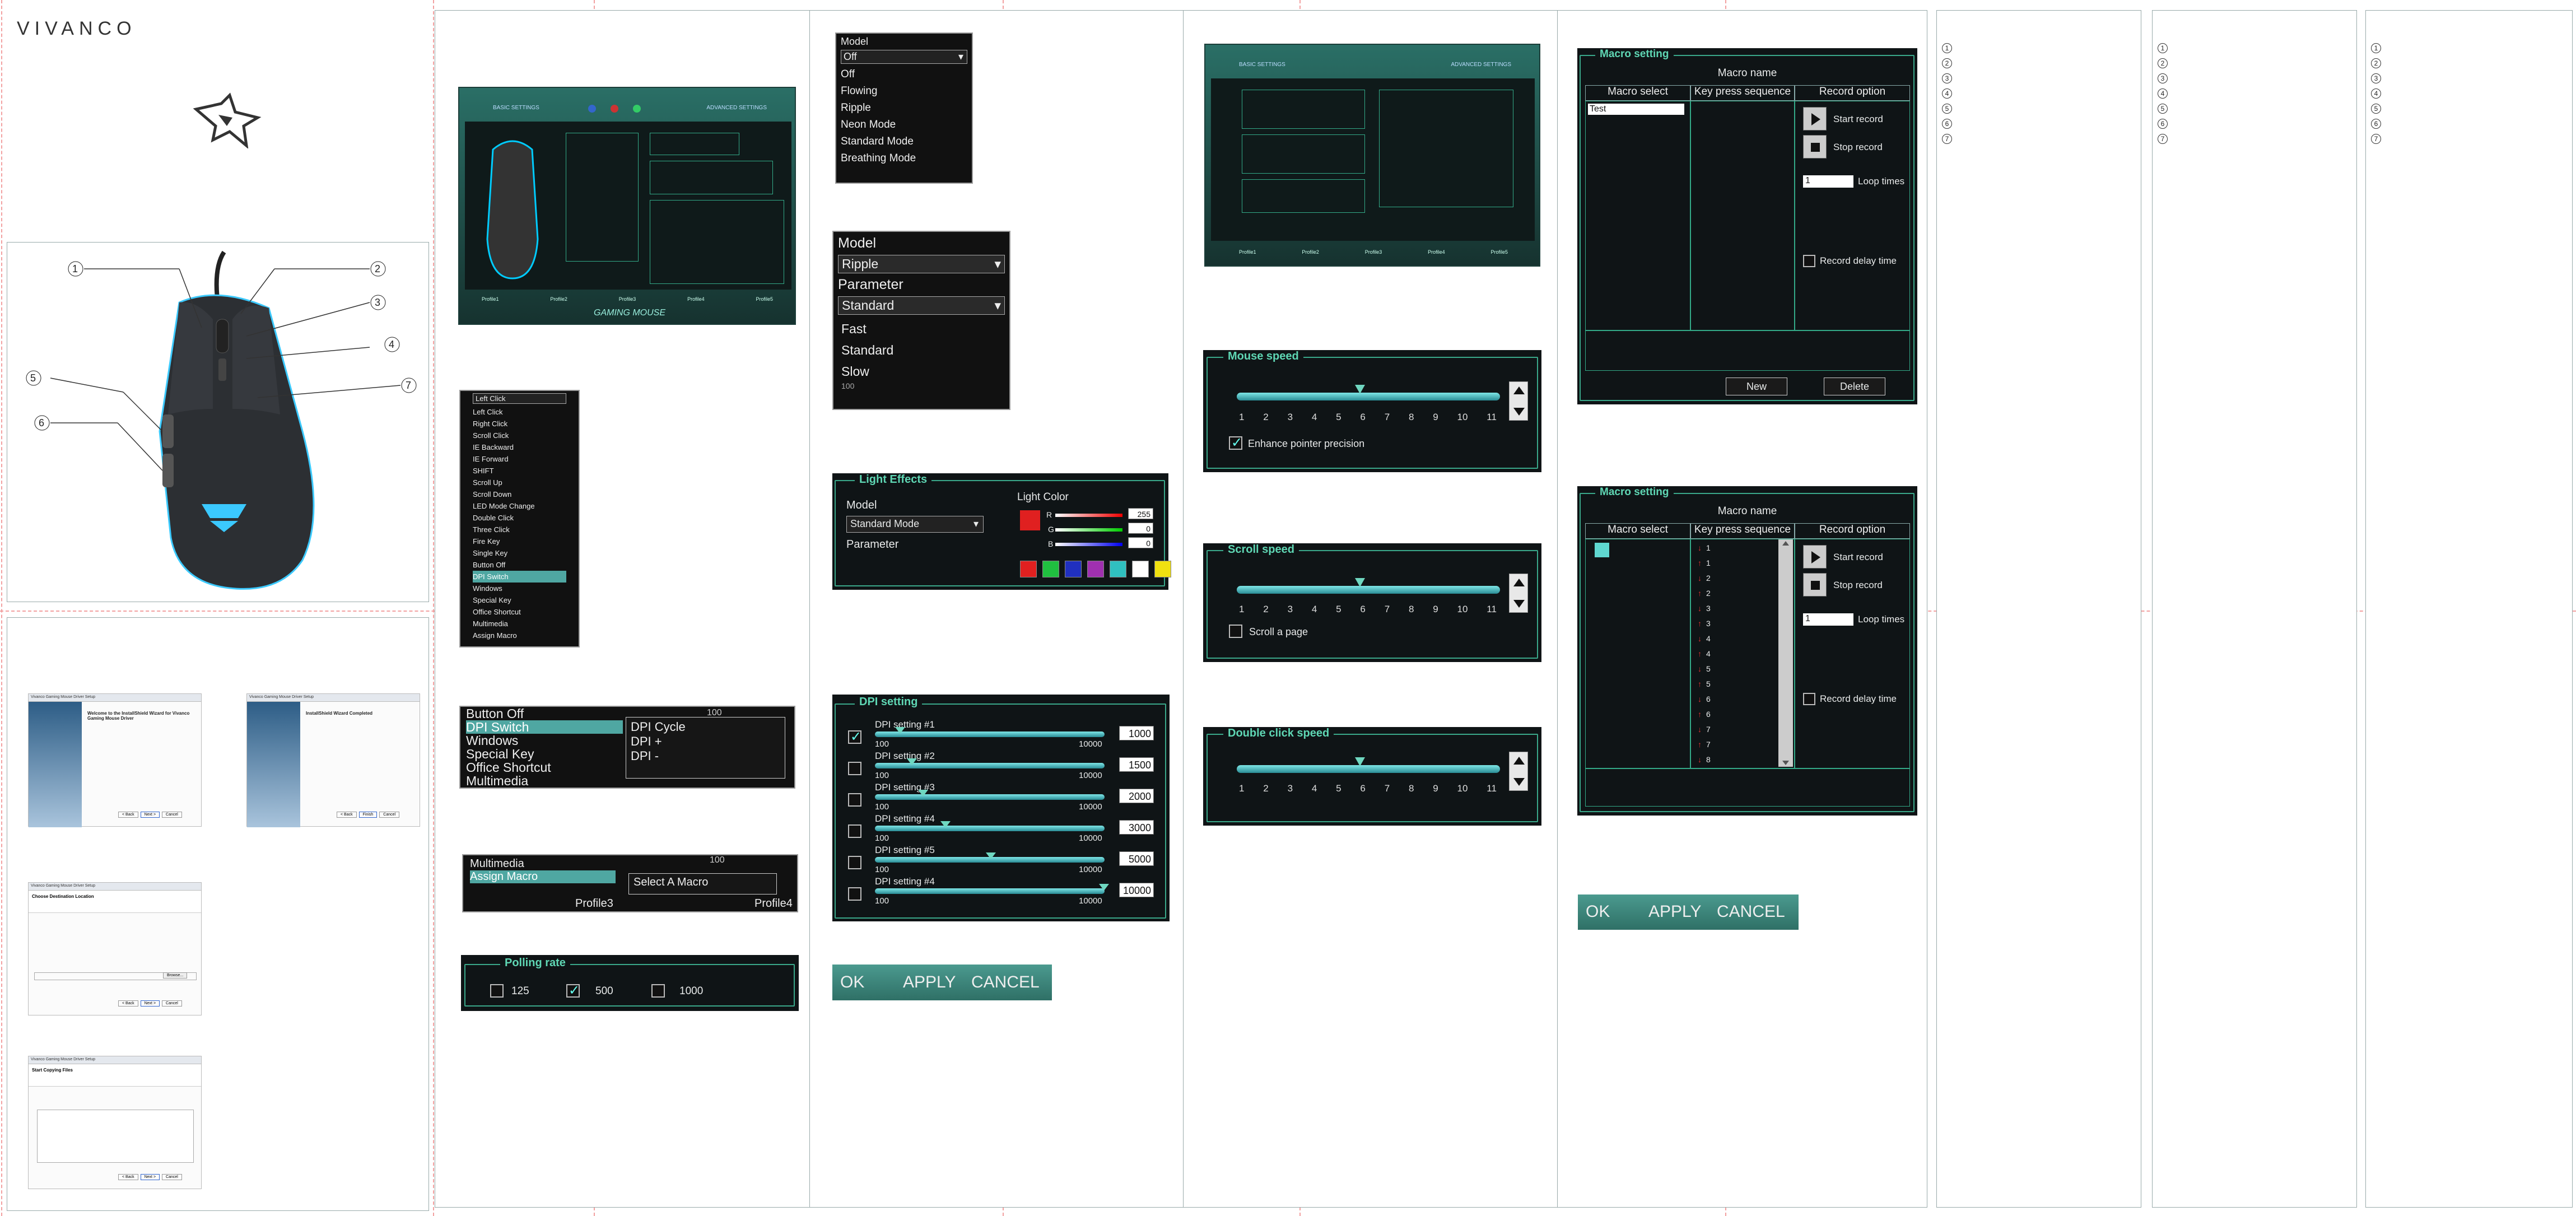  I want to click on scroll-a-page-checkbox, so click(1235, 631).